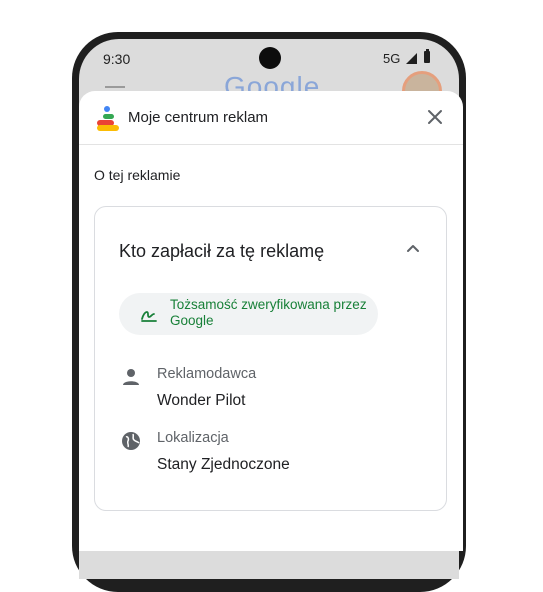  Describe the element at coordinates (193, 438) in the screenshot. I see `location-label: Lokalizacja` at that location.